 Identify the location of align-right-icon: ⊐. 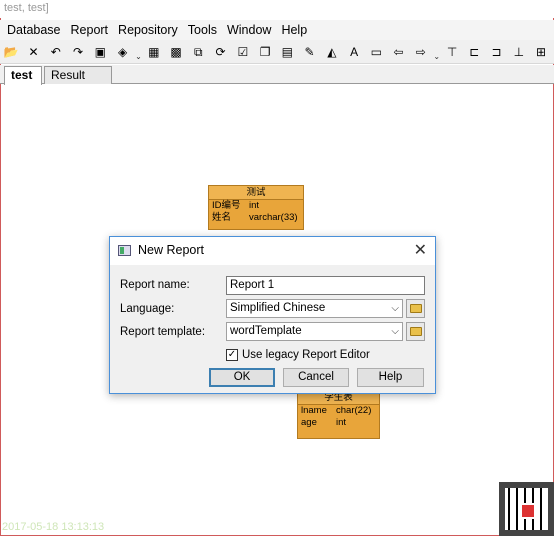
(496, 51).